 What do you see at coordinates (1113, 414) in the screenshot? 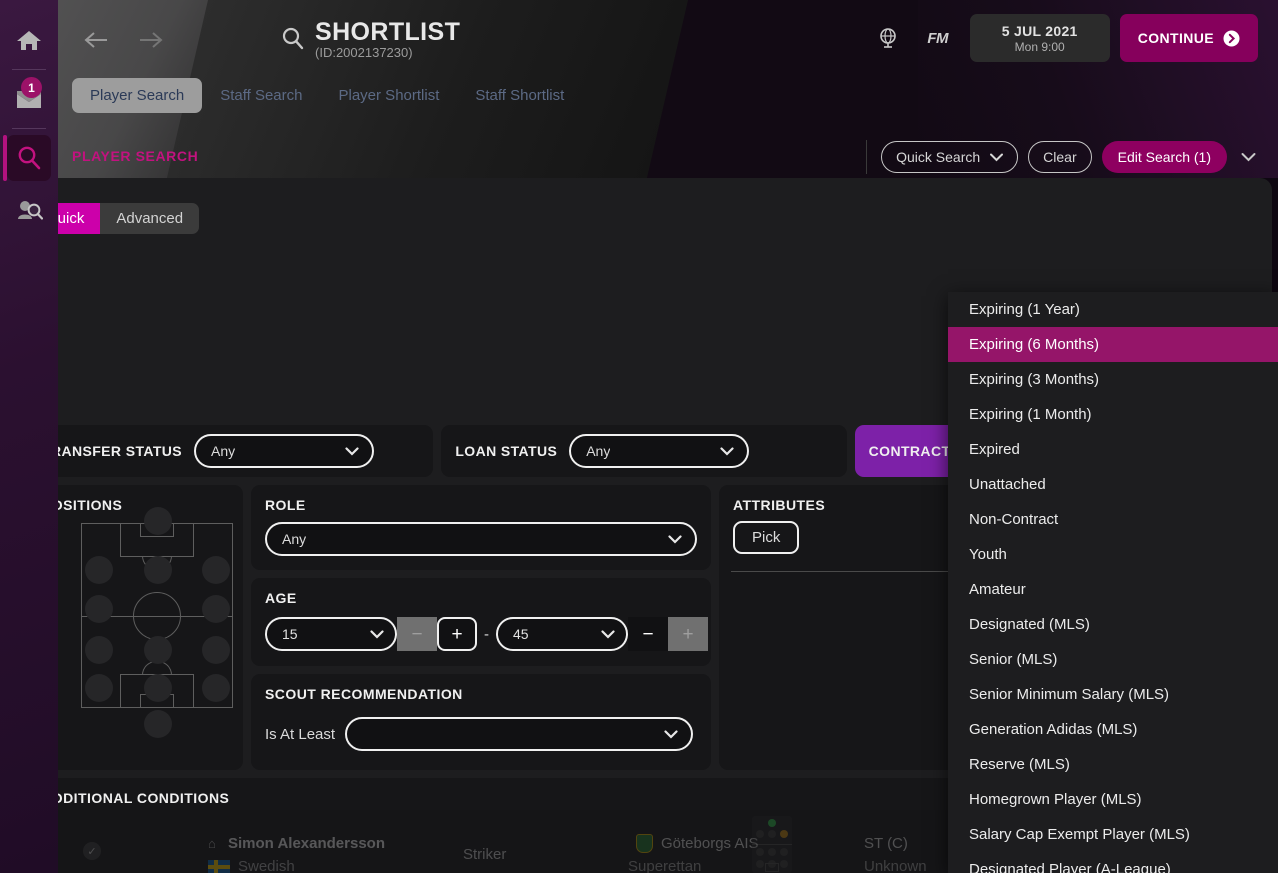
I see `dropdown-option: Expiring (1 Month)` at bounding box center [1113, 414].